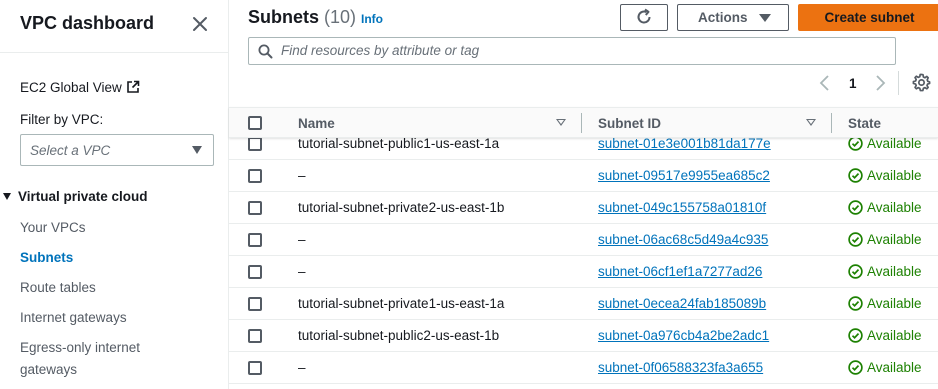 The width and height of the screenshot is (938, 389). I want to click on vpc-filter-placeholder: Select a VPC, so click(70, 150).